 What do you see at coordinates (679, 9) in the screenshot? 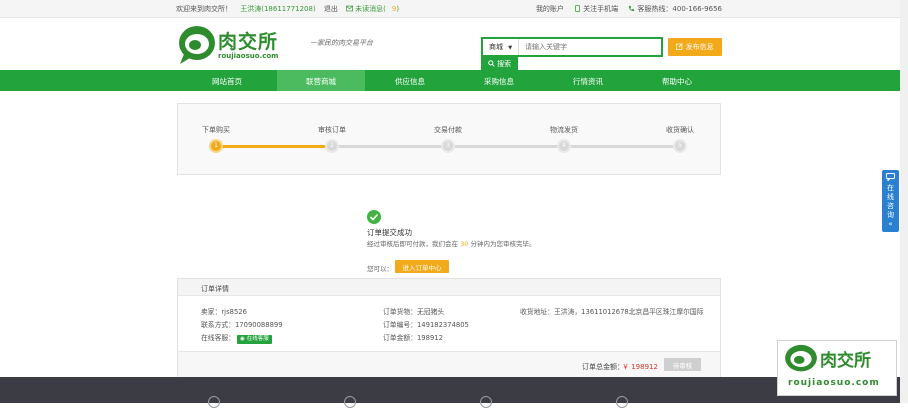
I see `hotline-label: 客服热线：400-166-9656` at bounding box center [679, 9].